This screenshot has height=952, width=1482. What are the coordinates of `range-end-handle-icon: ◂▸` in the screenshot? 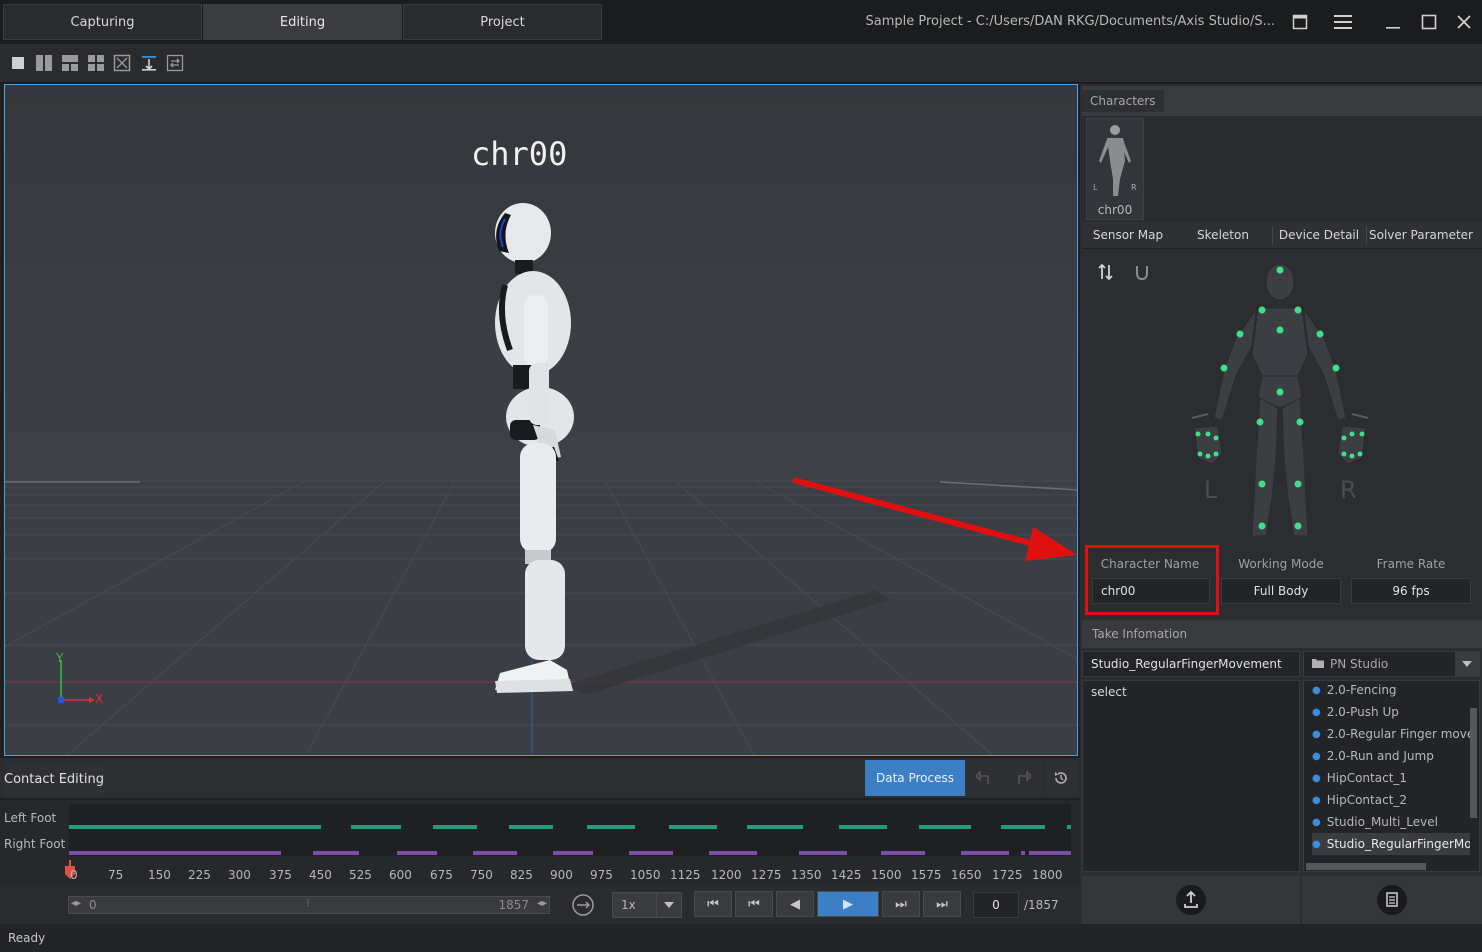 It's located at (542, 903).